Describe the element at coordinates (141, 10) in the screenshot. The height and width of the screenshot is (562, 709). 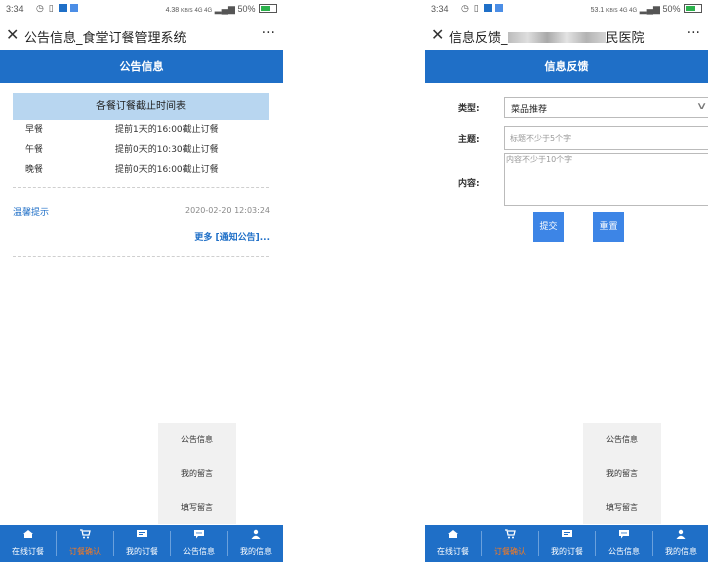
I see `status-bar: 3:34 ◷ ▯ 4.38 KB/S 4G 4G ▂▄▆ 50%` at that location.